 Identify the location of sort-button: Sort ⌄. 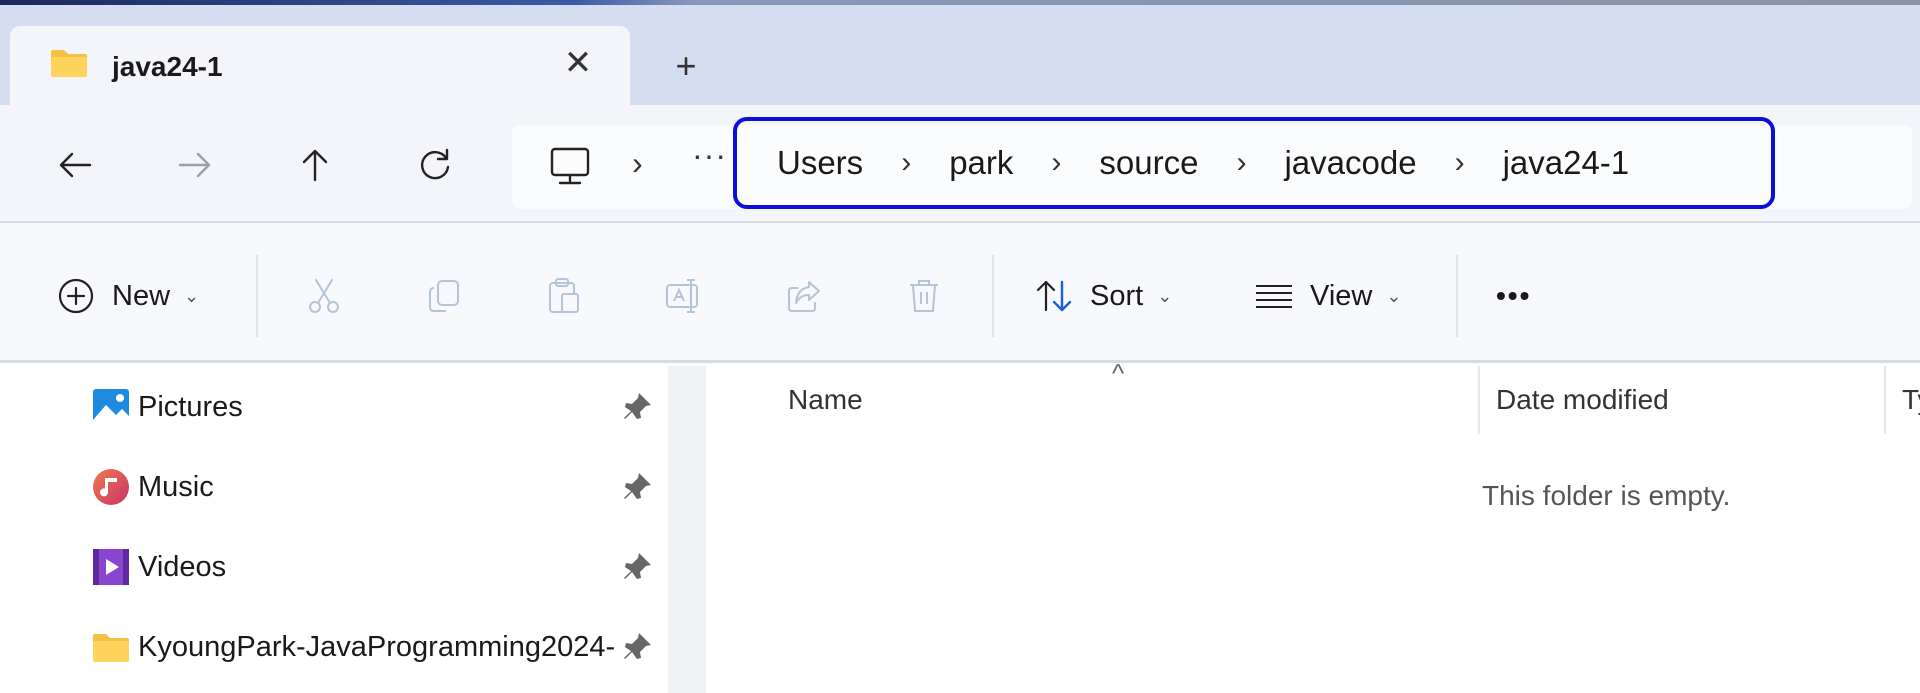
(1103, 296).